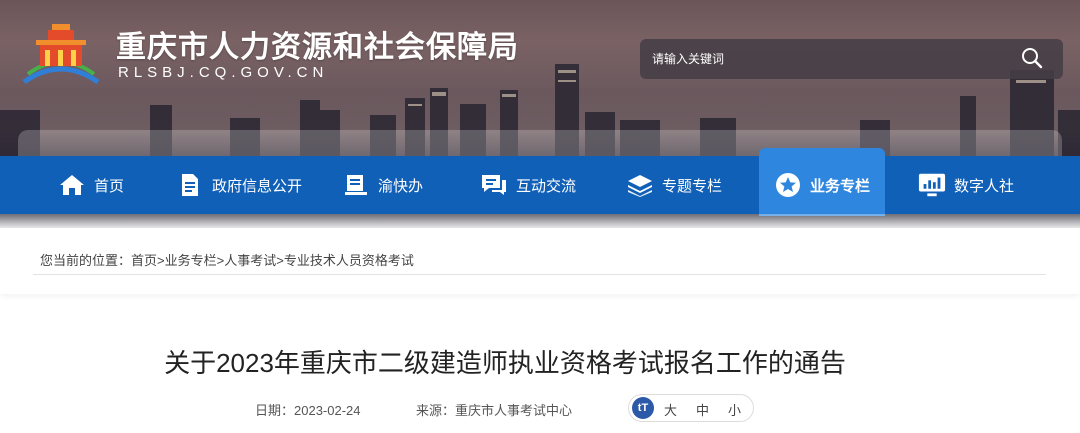  I want to click on breadcrumb: 您当前的位置：首页>业务专栏>人事考试>专业技术人员资格考试, so click(227, 259).